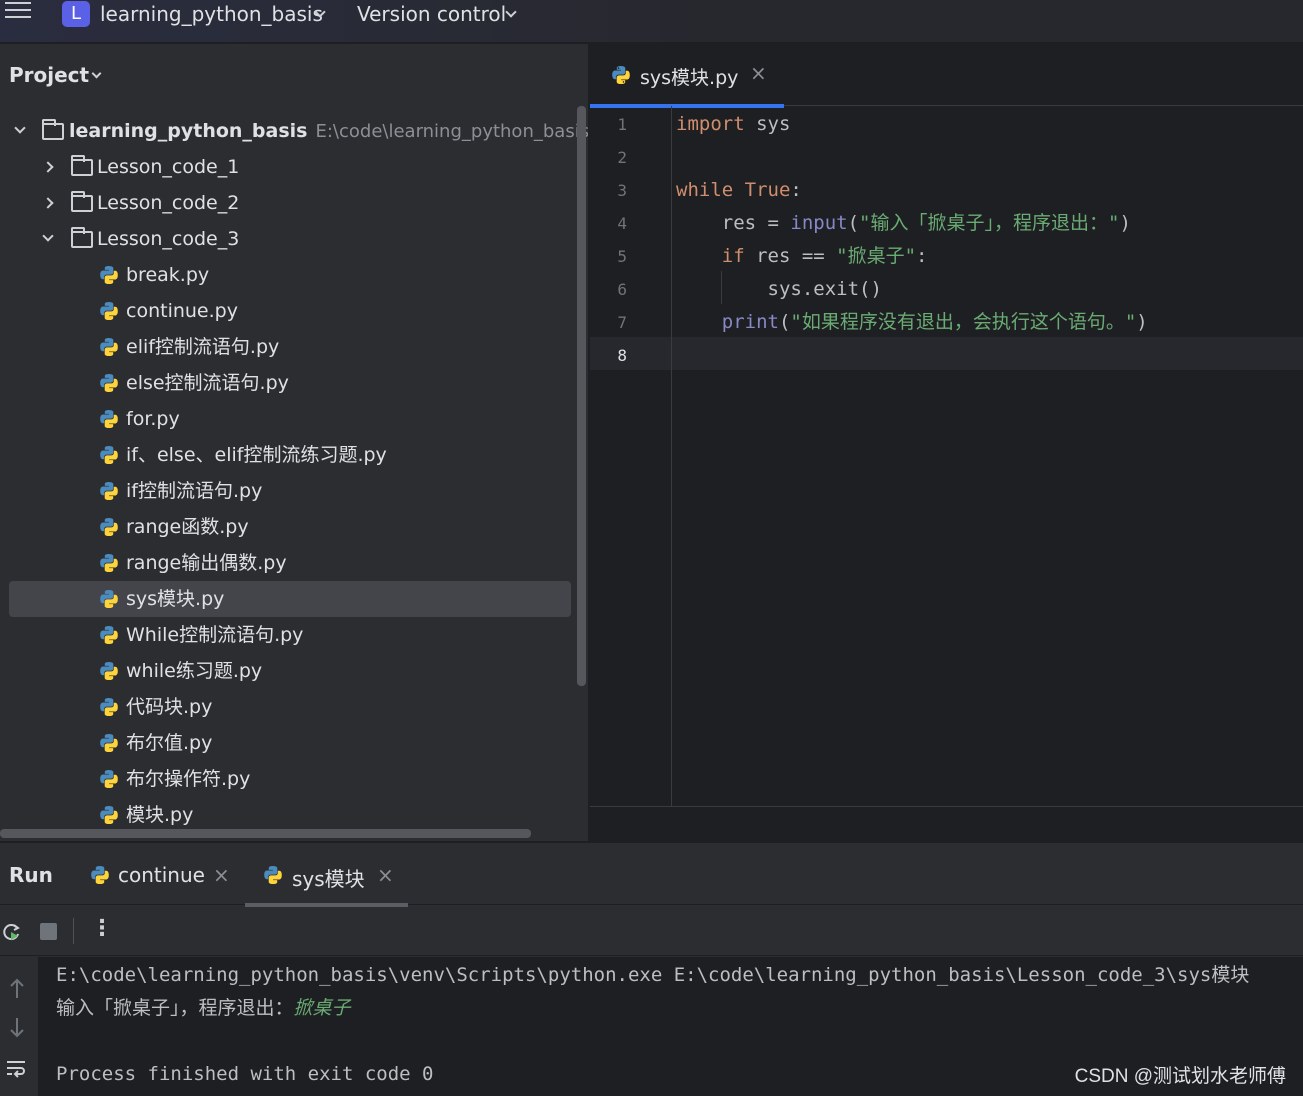 The image size is (1303, 1096). Describe the element at coordinates (48, 931) in the screenshot. I see `stop-icon` at that location.